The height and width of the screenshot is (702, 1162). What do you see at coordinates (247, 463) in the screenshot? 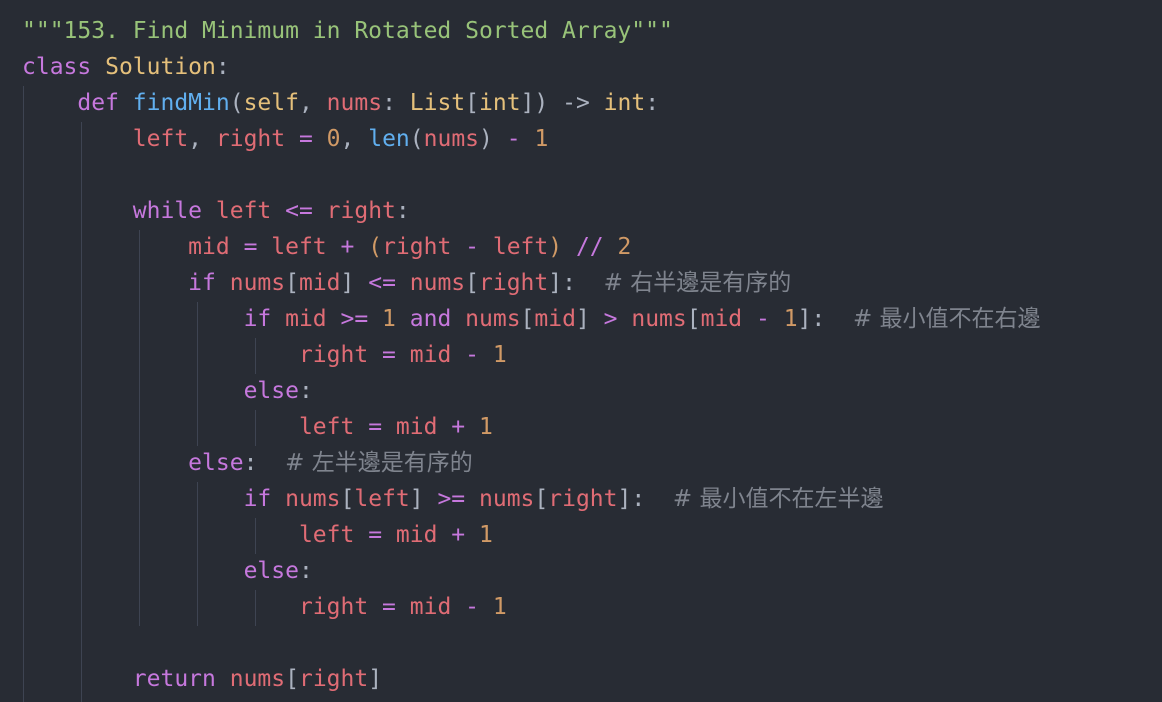
I see `code-line: else: # 左半邊是有序的` at bounding box center [247, 463].